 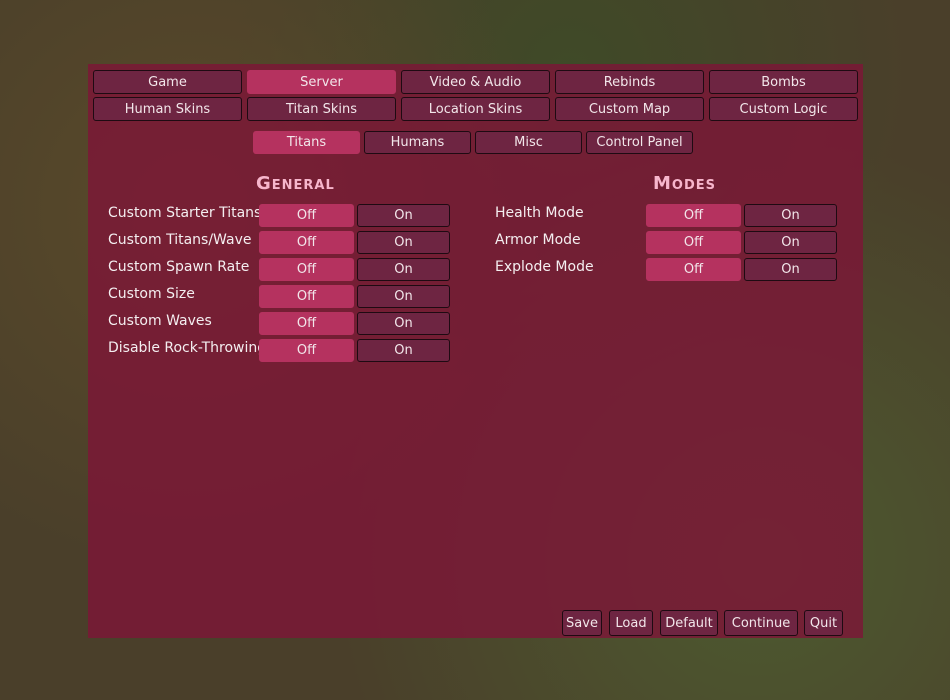 I want to click on setting-label: Custom Size, so click(x=151, y=294).